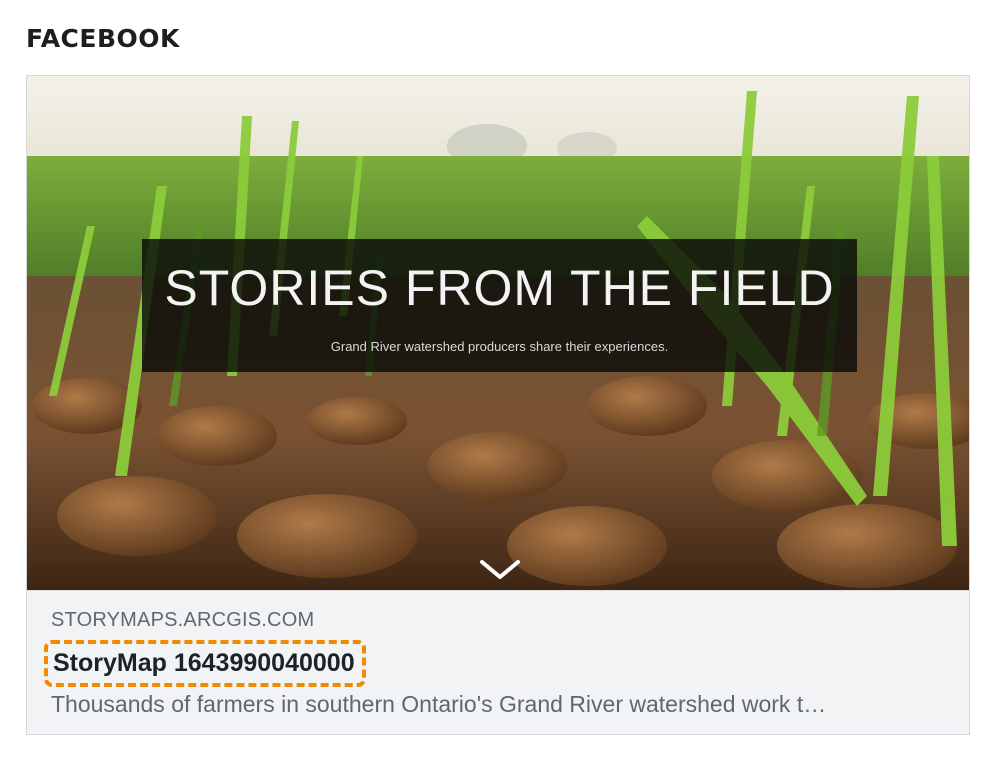 This screenshot has width=999, height=768. What do you see at coordinates (499, 288) in the screenshot?
I see `hero-title: STORIES FROM THE FIELD` at bounding box center [499, 288].